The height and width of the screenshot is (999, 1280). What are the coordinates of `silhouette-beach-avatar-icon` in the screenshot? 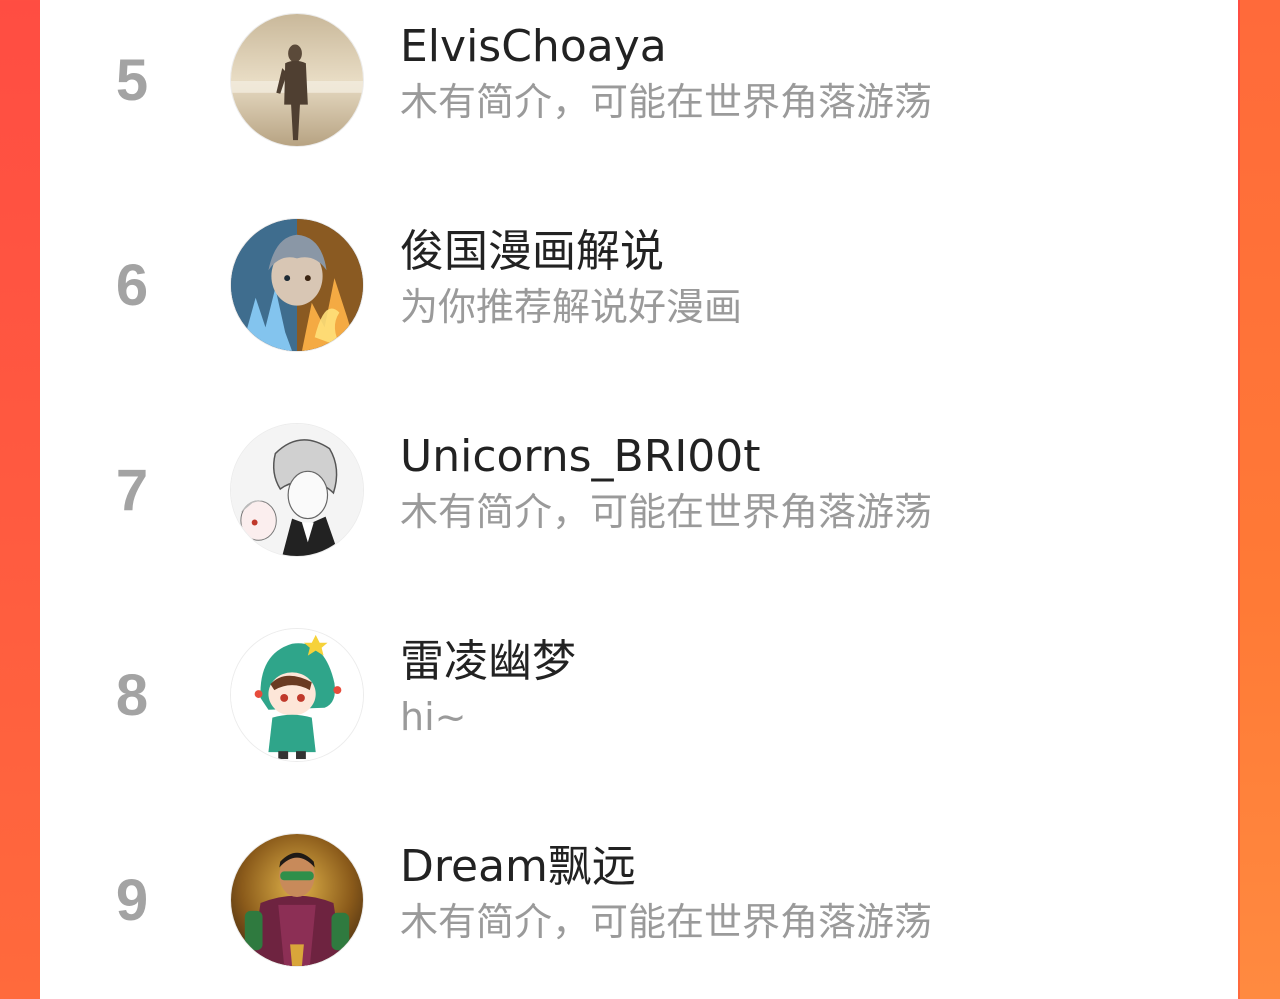 It's located at (297, 80).